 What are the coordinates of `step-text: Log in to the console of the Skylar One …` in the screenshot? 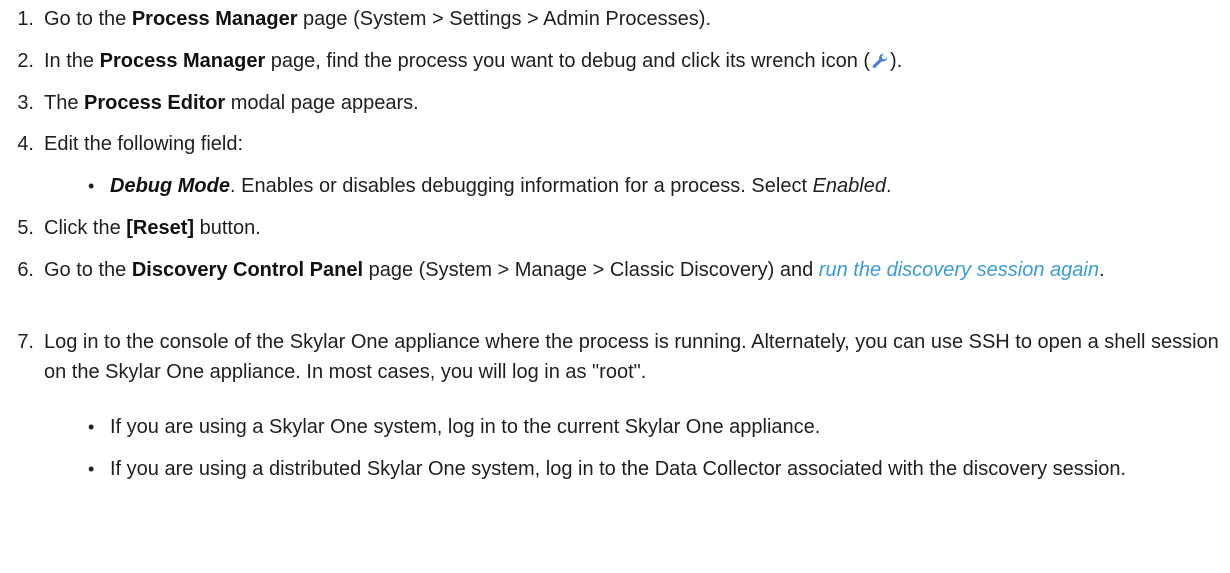 It's located at (631, 357).